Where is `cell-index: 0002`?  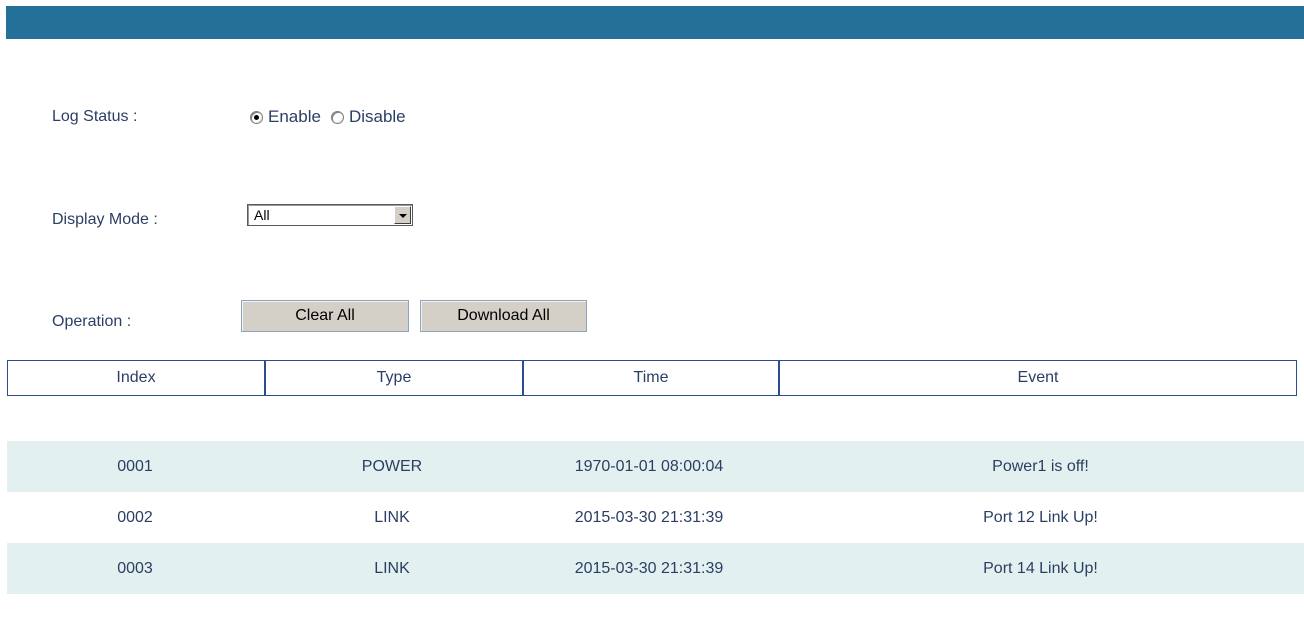 cell-index: 0002 is located at coordinates (135, 517).